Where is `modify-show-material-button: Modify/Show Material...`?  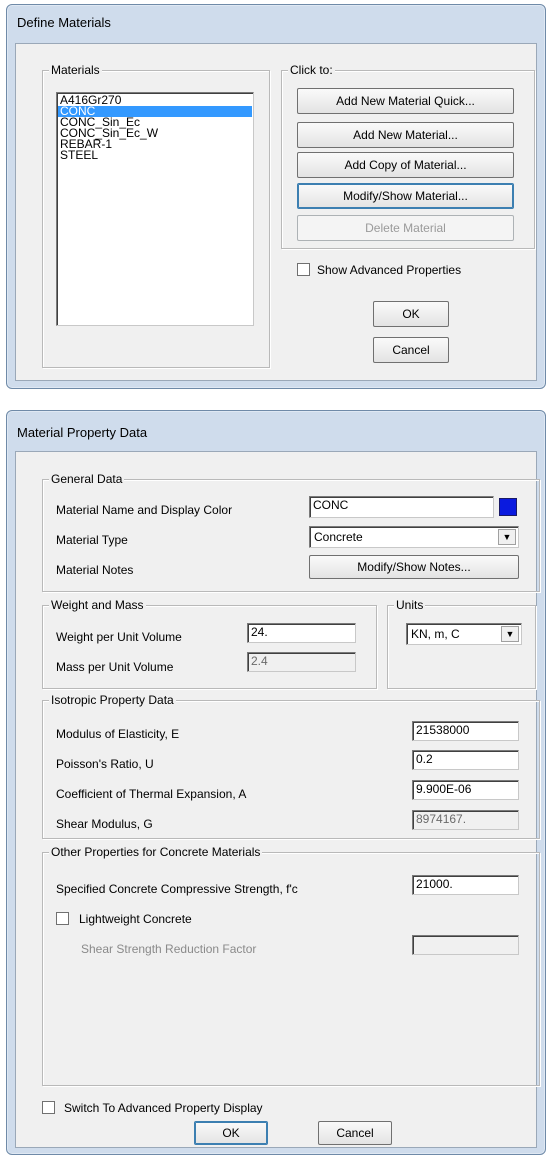
modify-show-material-button: Modify/Show Material... is located at coordinates (405, 196).